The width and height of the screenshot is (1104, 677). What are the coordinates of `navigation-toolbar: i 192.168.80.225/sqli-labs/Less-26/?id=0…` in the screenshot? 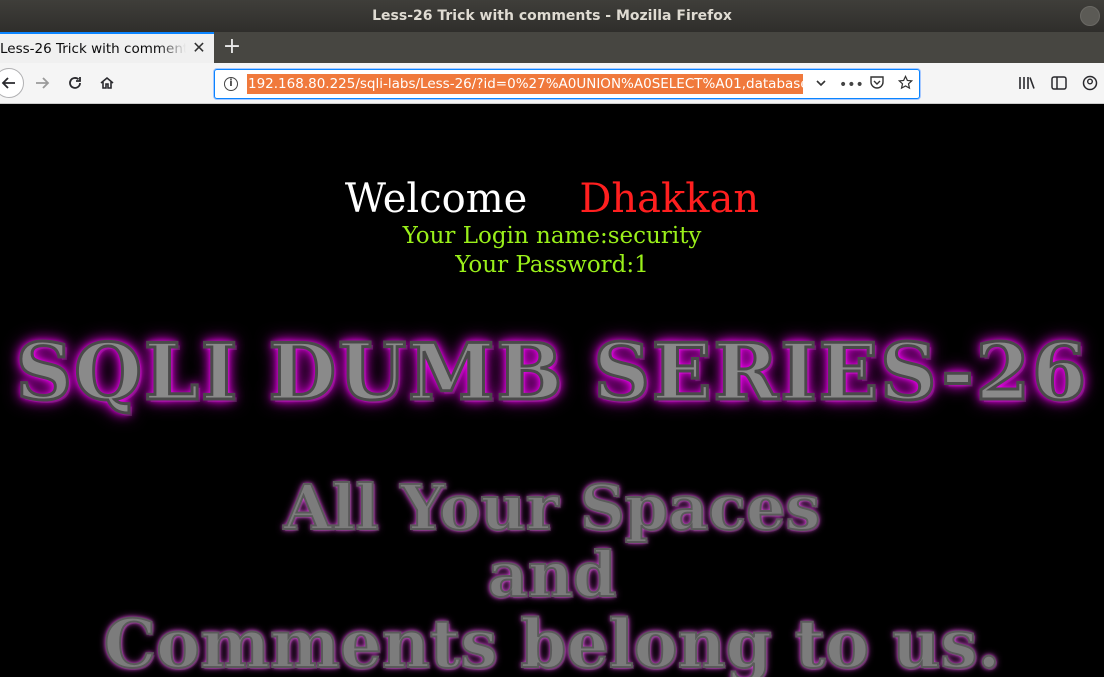 It's located at (552, 83).